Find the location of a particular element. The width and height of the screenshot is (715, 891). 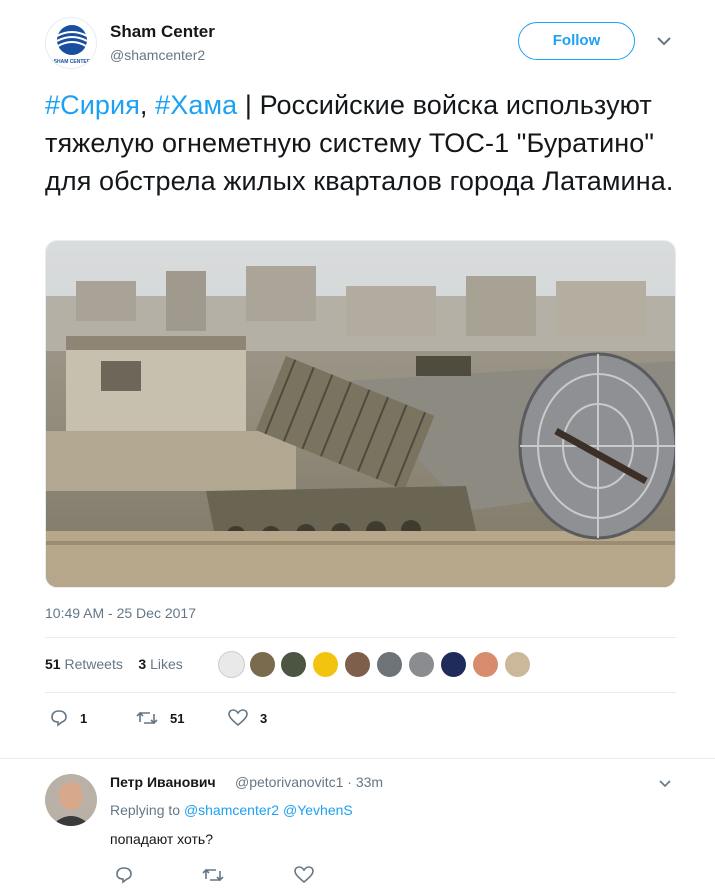

retweet-action is located at coordinates (213, 875).